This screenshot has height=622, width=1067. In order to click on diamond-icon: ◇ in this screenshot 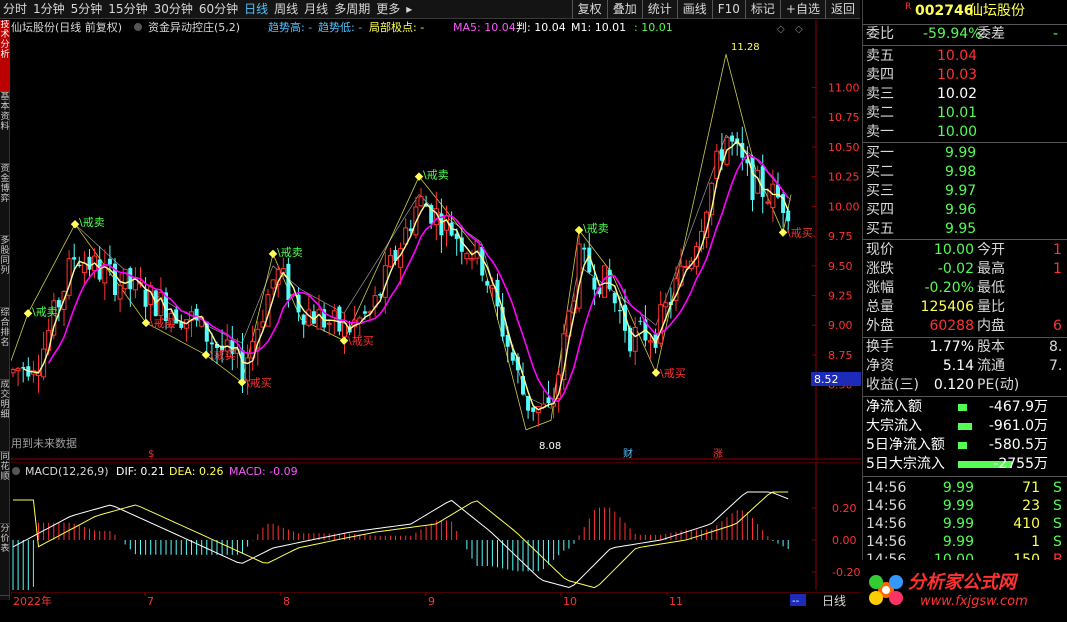, I will do `click(781, 29)`.